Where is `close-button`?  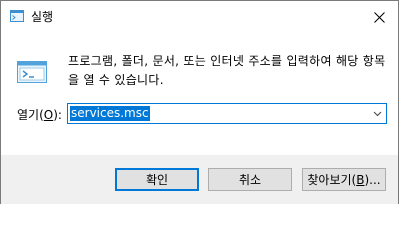
close-button is located at coordinates (379, 17).